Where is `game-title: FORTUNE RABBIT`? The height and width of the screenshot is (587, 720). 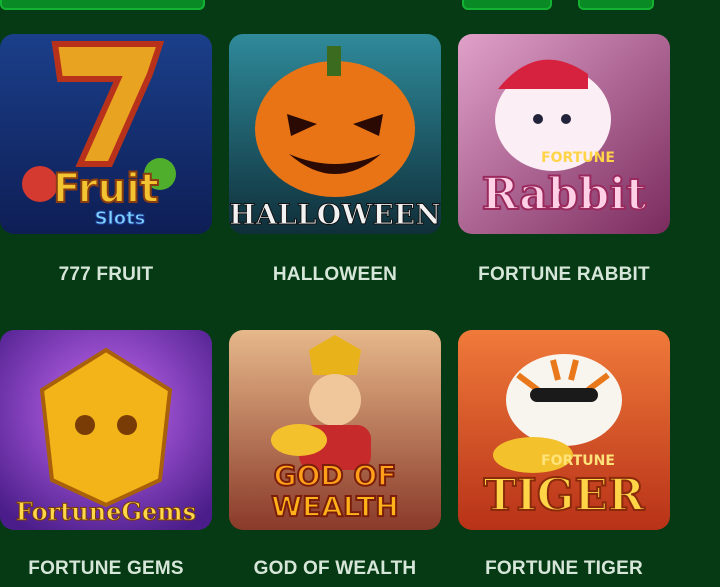
game-title: FORTUNE RABBIT is located at coordinates (564, 275).